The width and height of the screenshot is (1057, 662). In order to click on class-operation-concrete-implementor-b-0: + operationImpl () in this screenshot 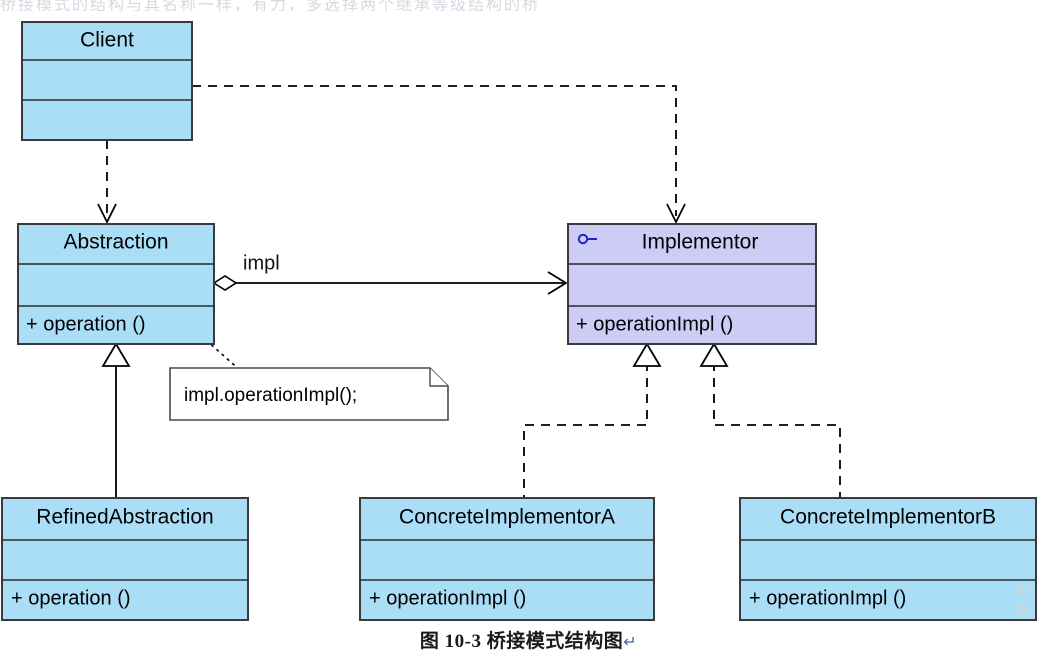, I will do `click(827, 598)`.